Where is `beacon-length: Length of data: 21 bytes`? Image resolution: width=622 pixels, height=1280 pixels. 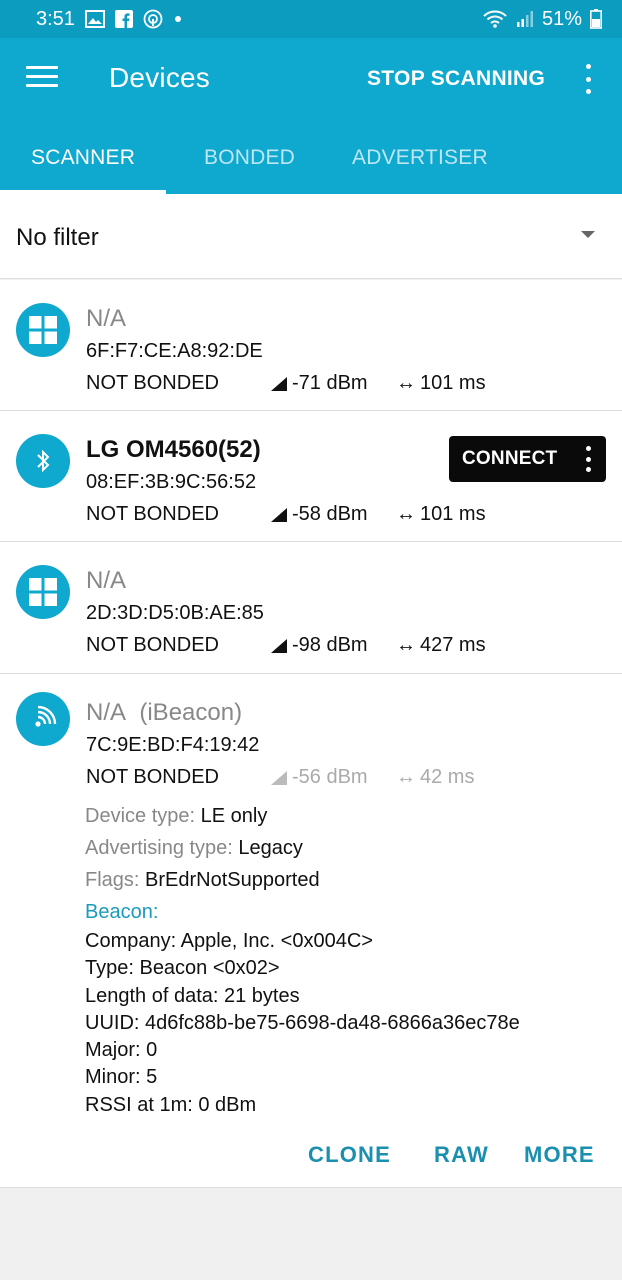 beacon-length: Length of data: 21 bytes is located at coordinates (192, 995).